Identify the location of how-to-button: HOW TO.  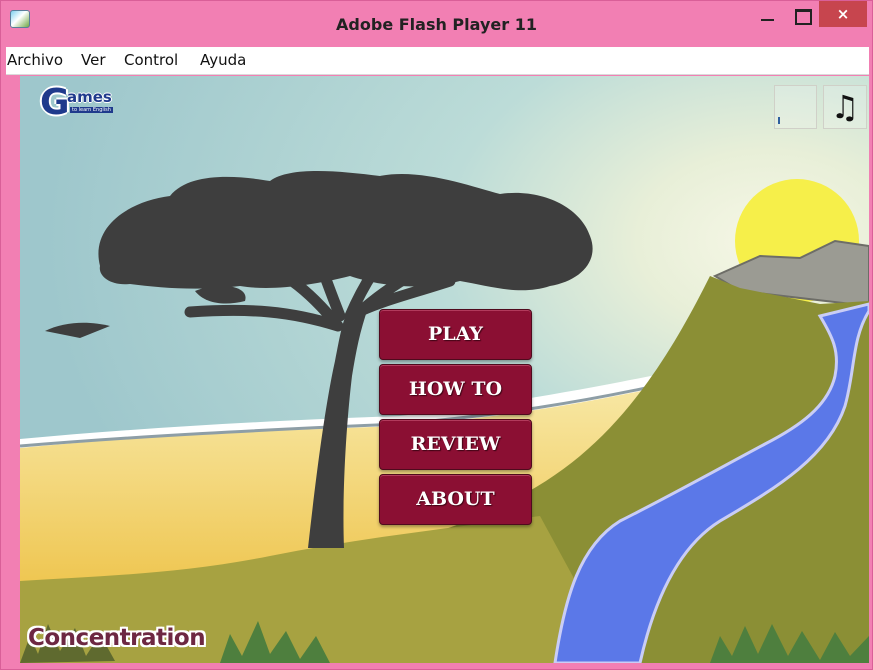
(455, 389).